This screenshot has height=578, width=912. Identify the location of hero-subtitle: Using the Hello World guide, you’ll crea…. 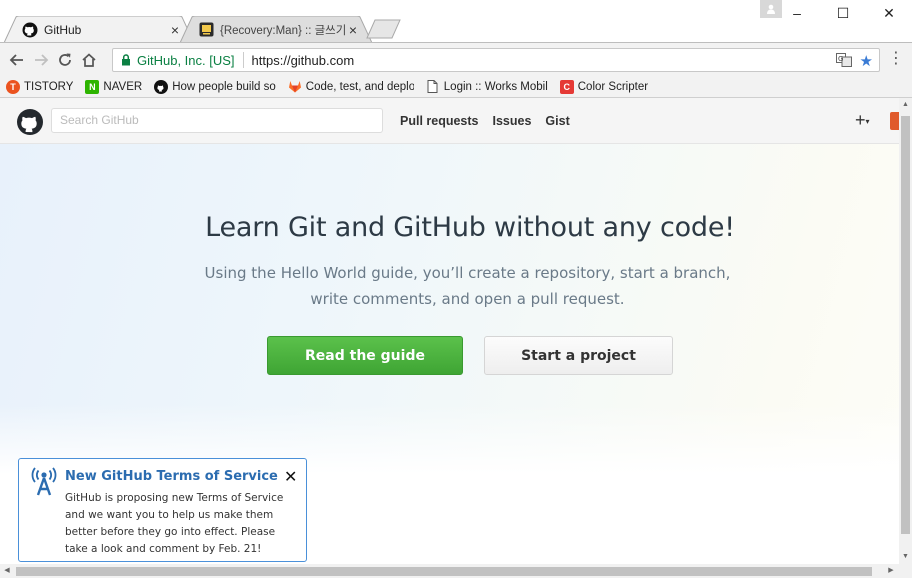
(449, 286).